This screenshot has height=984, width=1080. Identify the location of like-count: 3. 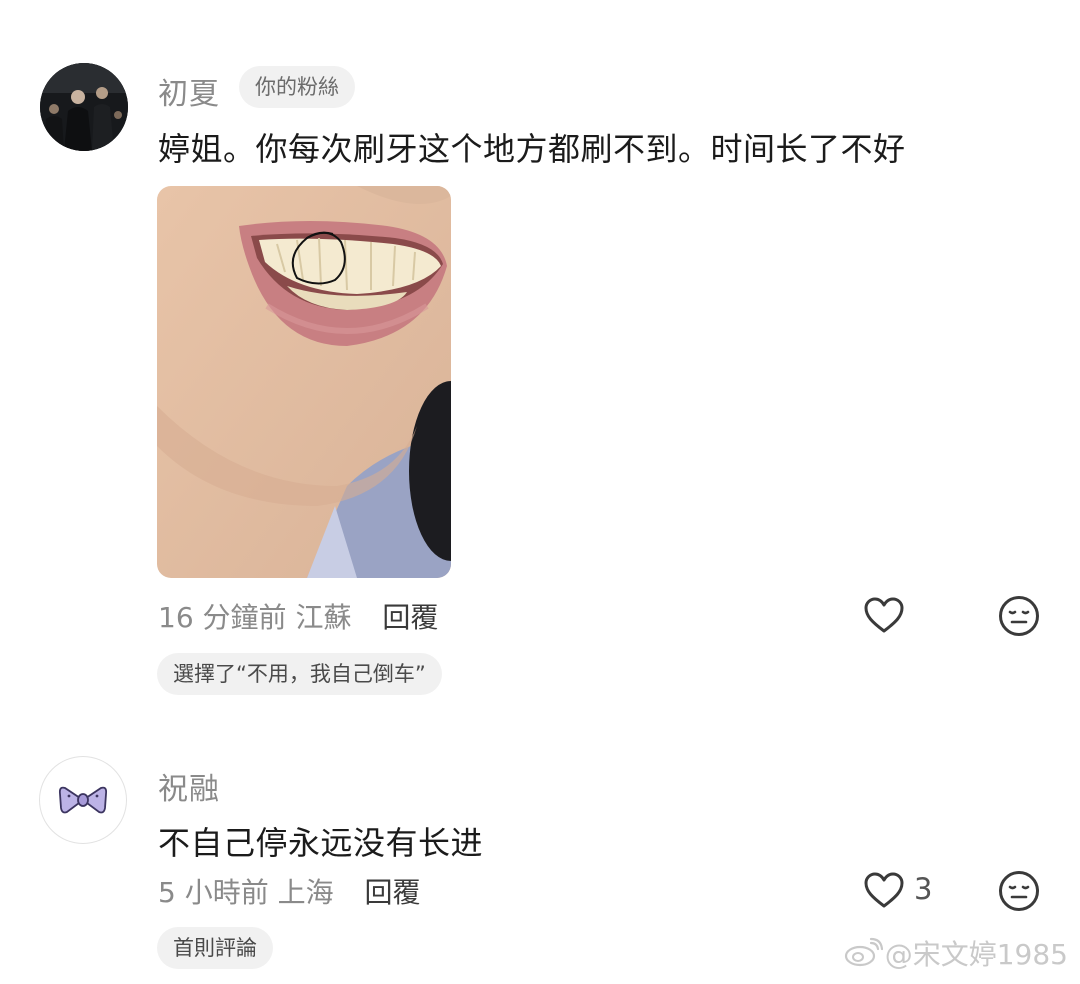
(923, 889).